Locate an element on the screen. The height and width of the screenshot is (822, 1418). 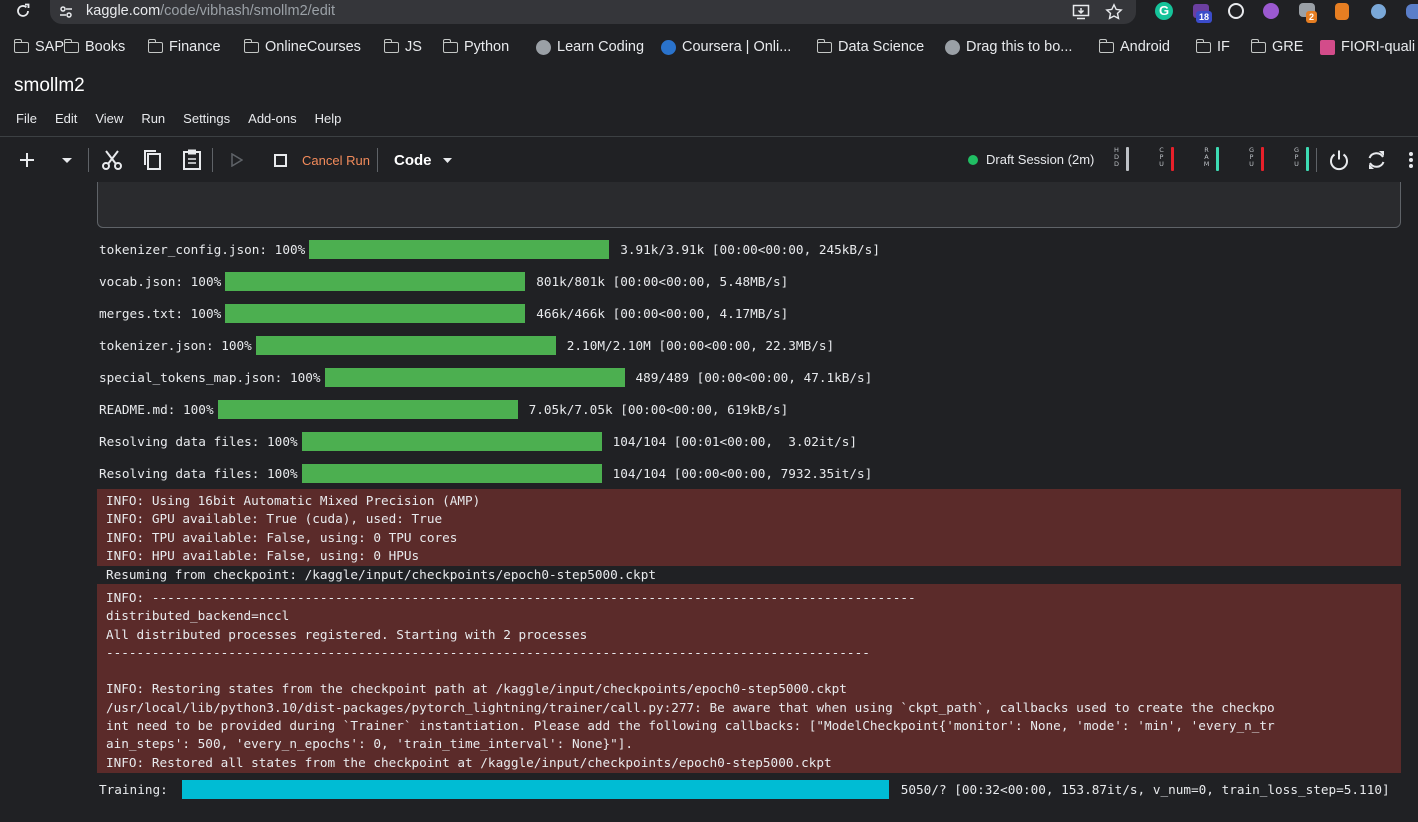
menu-file: File is located at coordinates (26, 118).